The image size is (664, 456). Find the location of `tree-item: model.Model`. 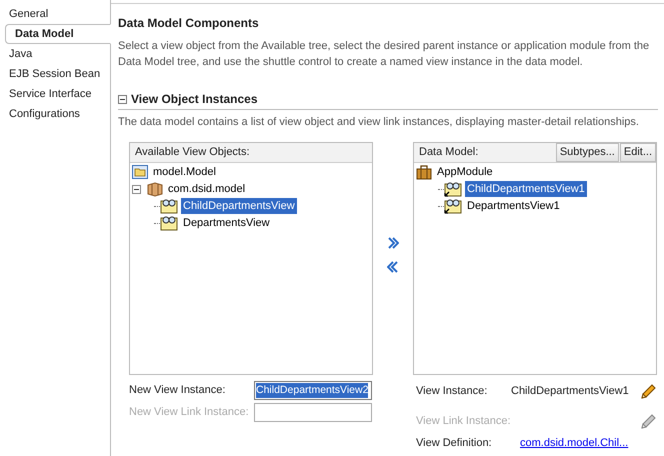

tree-item: model.Model is located at coordinates (184, 172).